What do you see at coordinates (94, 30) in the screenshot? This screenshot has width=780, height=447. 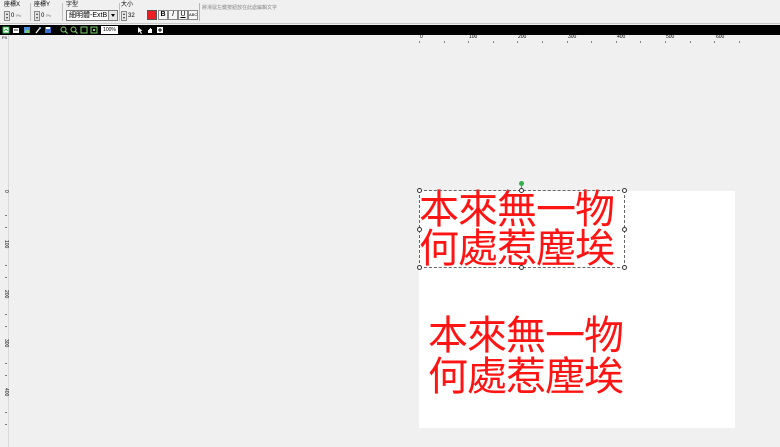 I see `actual-size-icon` at bounding box center [94, 30].